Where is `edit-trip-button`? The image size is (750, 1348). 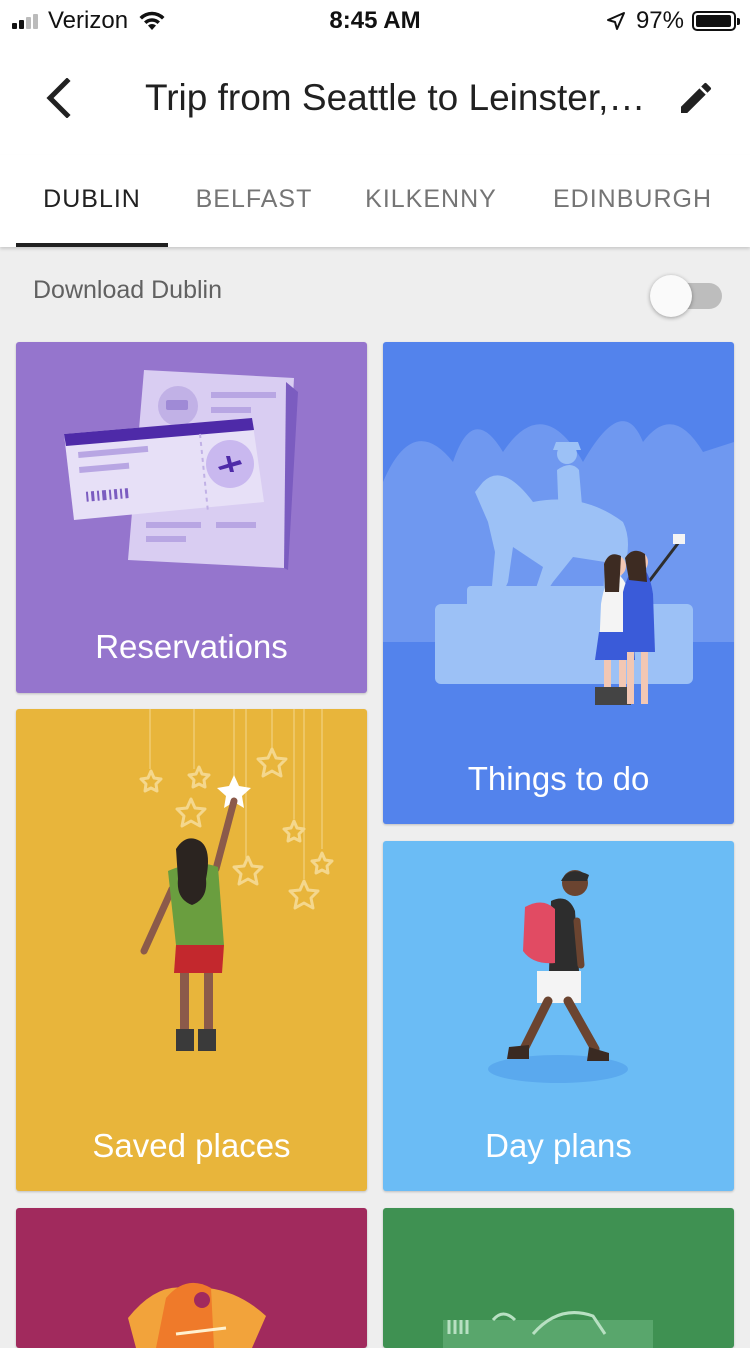
edit-trip-button is located at coordinates (696, 98).